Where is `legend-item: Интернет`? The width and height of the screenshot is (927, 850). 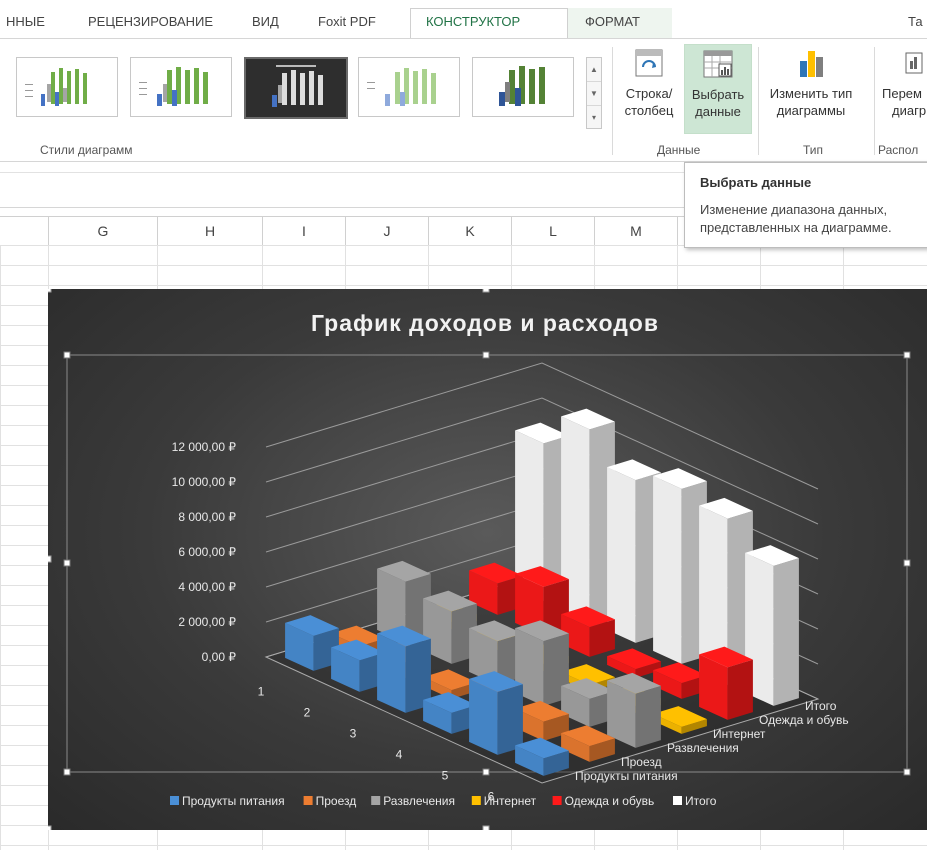
legend-item: Интернет is located at coordinates (504, 801).